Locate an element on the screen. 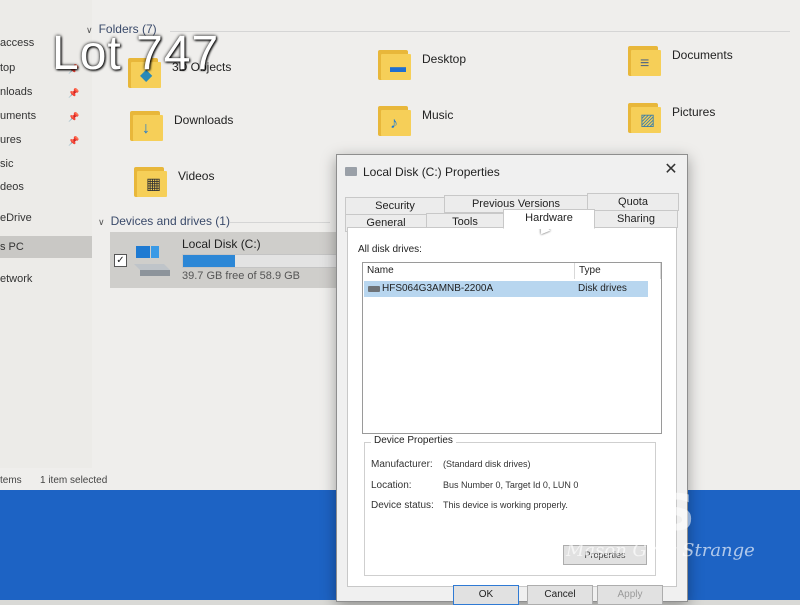  folder-label: Music is located at coordinates (438, 115).